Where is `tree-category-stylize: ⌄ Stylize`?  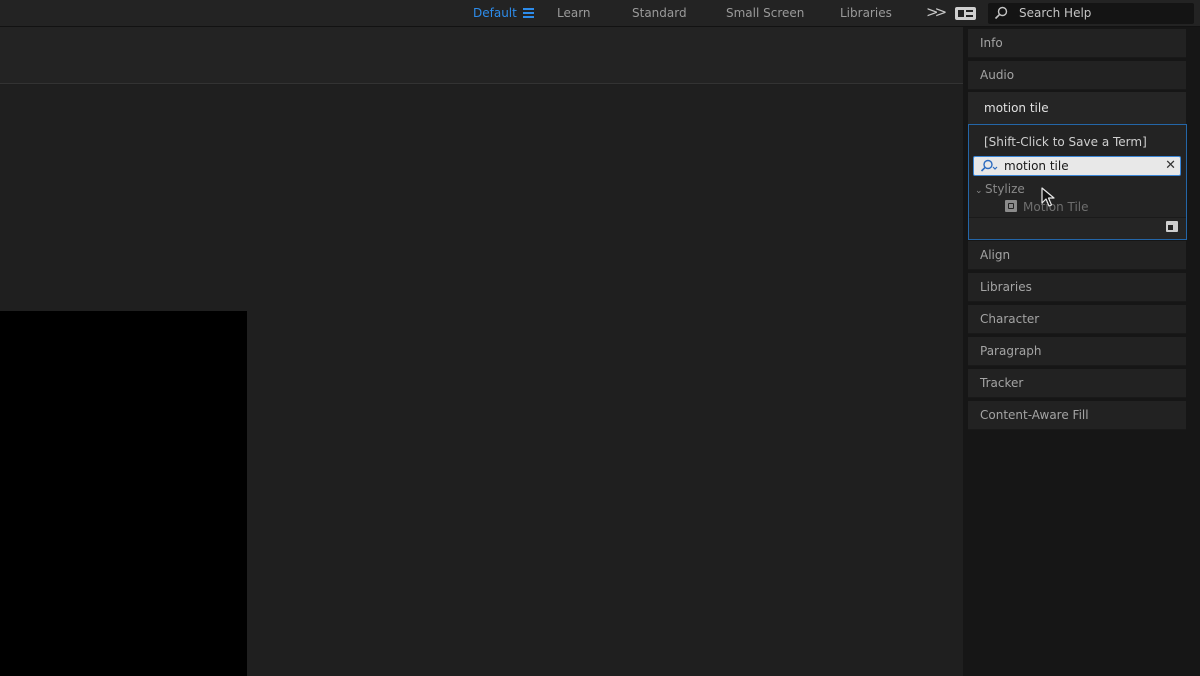
tree-category-stylize: ⌄ Stylize is located at coordinates (1000, 190).